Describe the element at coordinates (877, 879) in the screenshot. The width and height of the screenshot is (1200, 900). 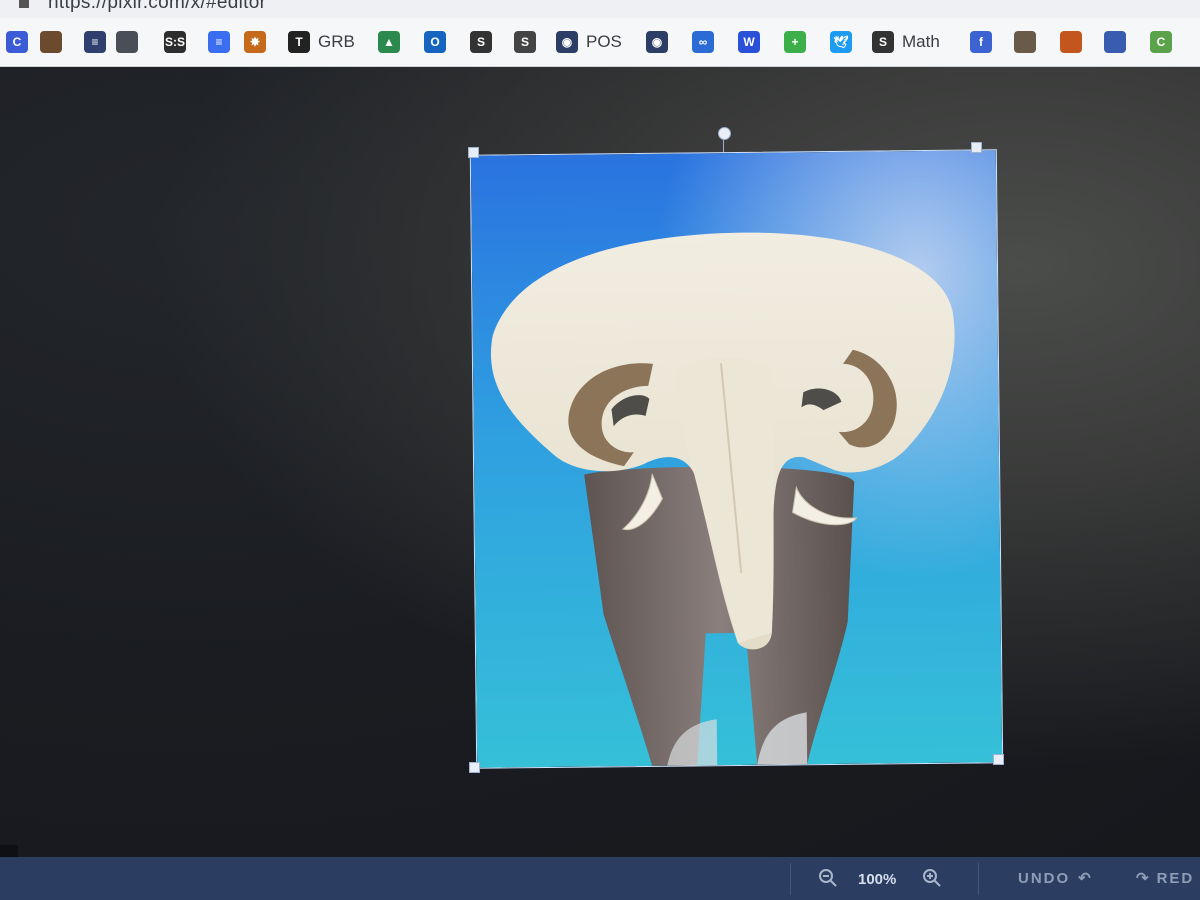
I see `zoom-level: 100%` at that location.